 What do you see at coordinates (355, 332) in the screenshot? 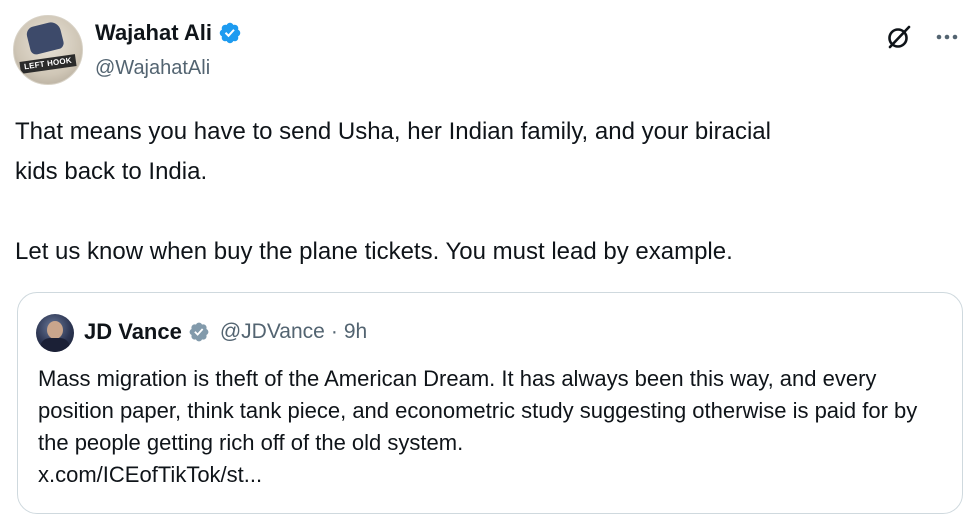
I see `quoted-timestamp: 9h` at bounding box center [355, 332].